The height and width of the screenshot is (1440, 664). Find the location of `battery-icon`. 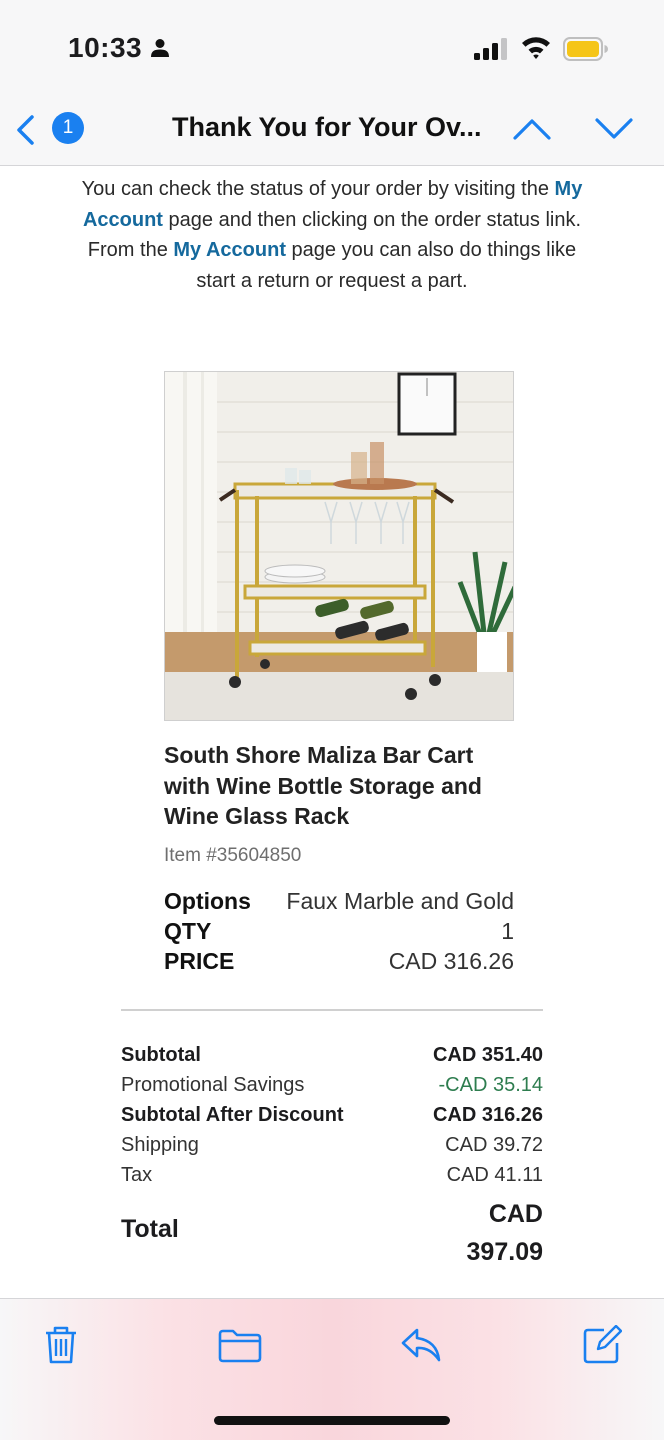

battery-icon is located at coordinates (585, 49).